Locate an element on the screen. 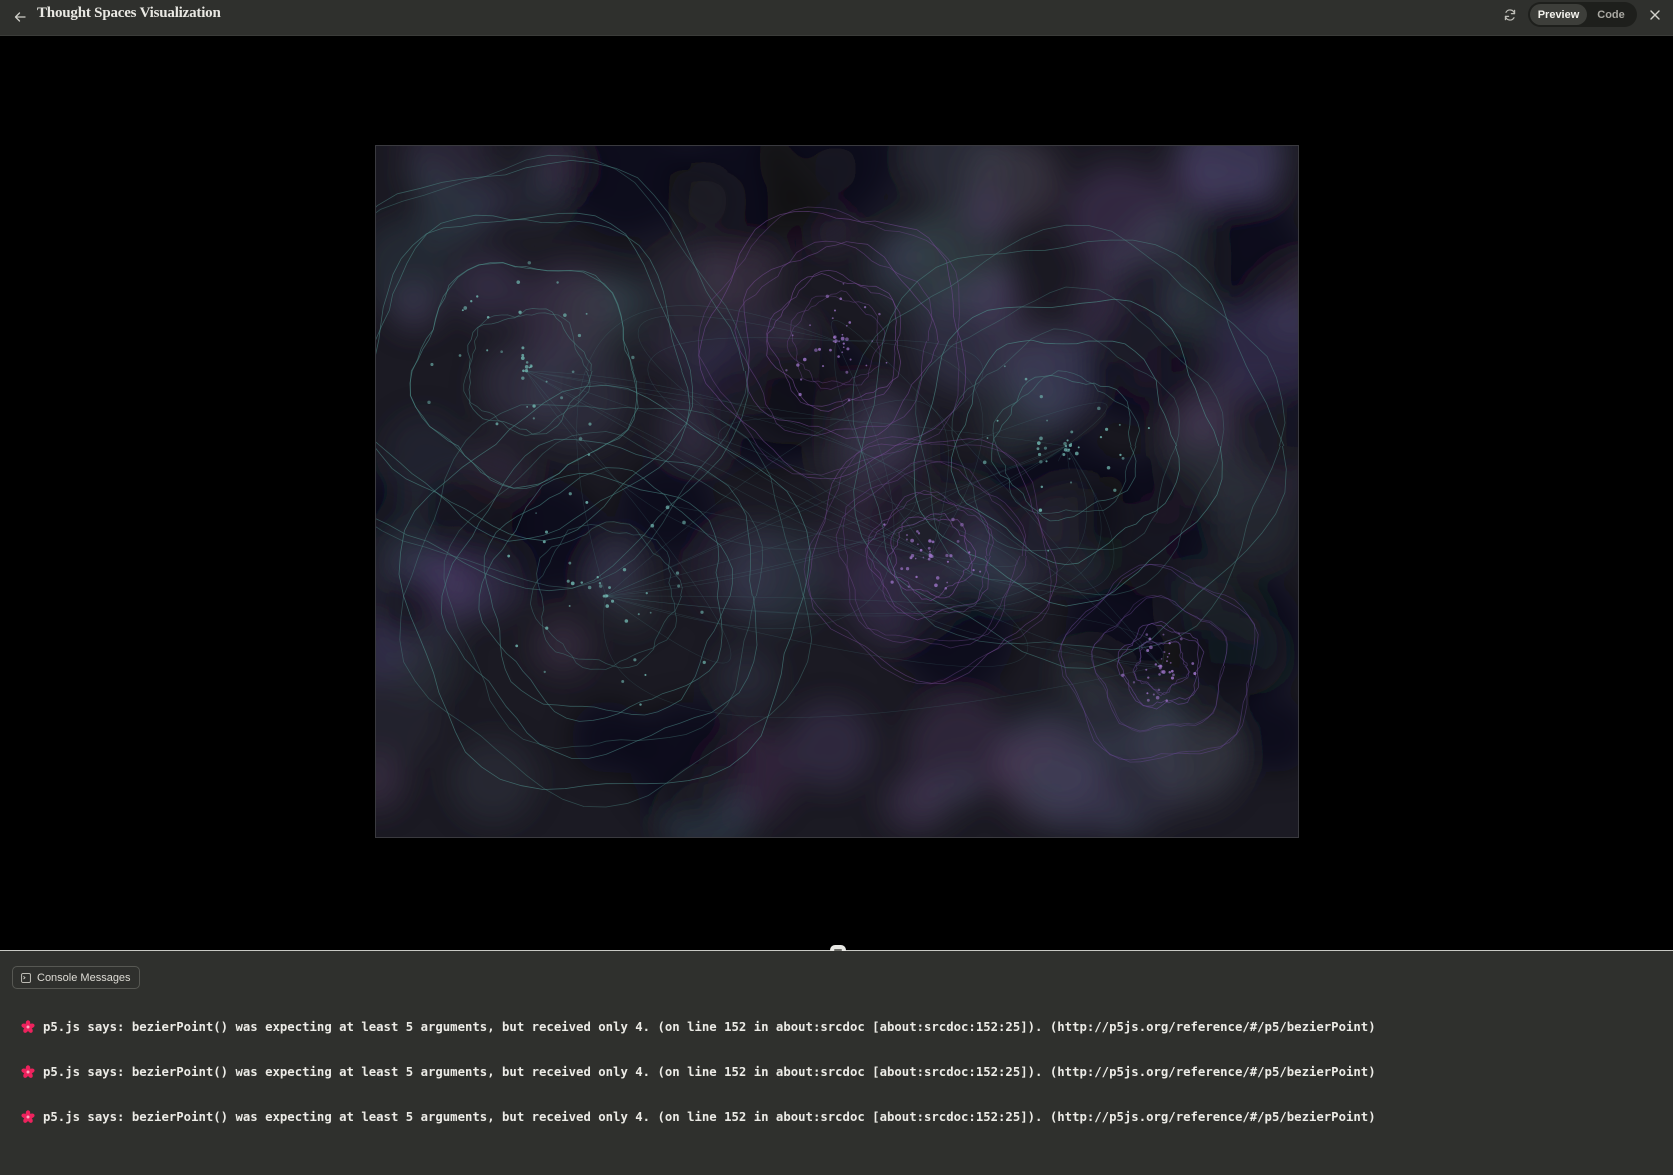 This screenshot has height=1175, width=1673. arrow-left-icon is located at coordinates (20, 17).